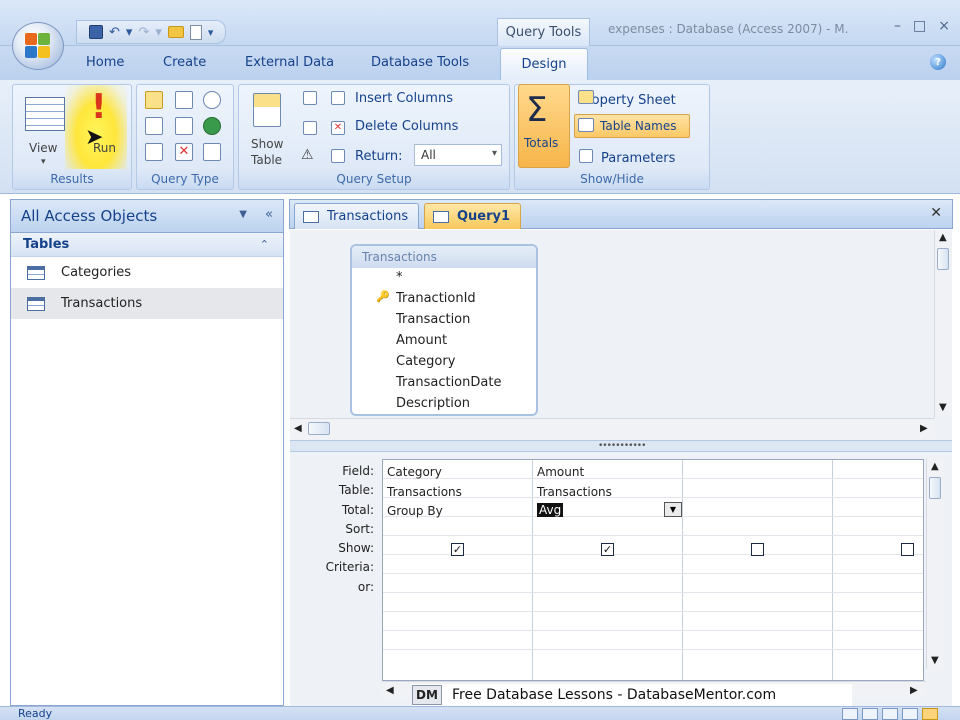 The image size is (960, 720). What do you see at coordinates (938, 62) in the screenshot?
I see `help-icon: ?` at bounding box center [938, 62].